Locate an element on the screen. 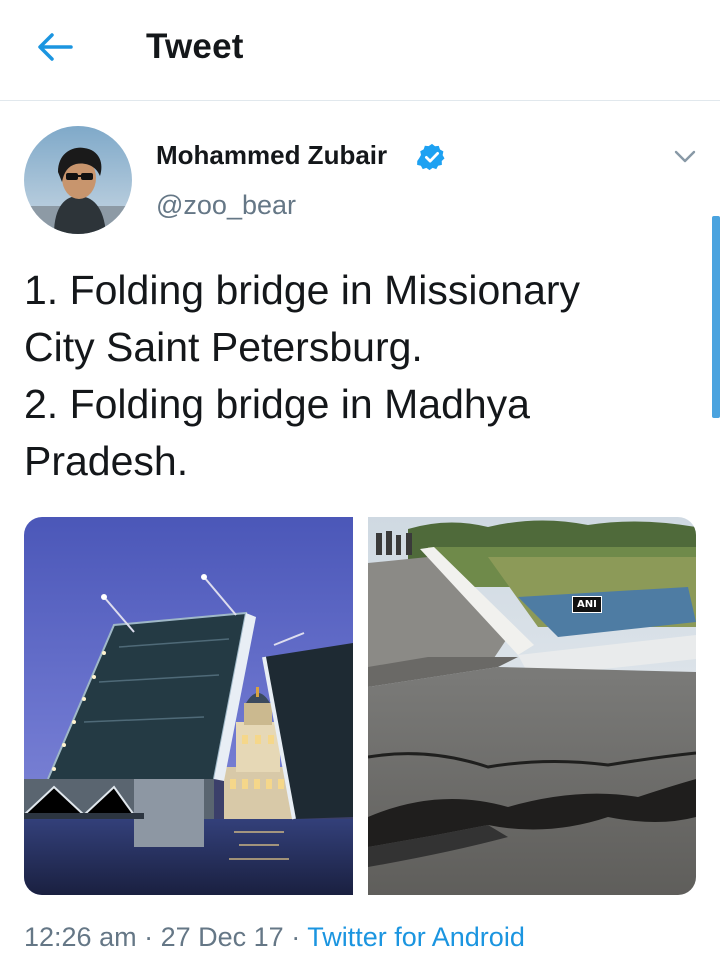  chevron-down-icon is located at coordinates (685, 156).